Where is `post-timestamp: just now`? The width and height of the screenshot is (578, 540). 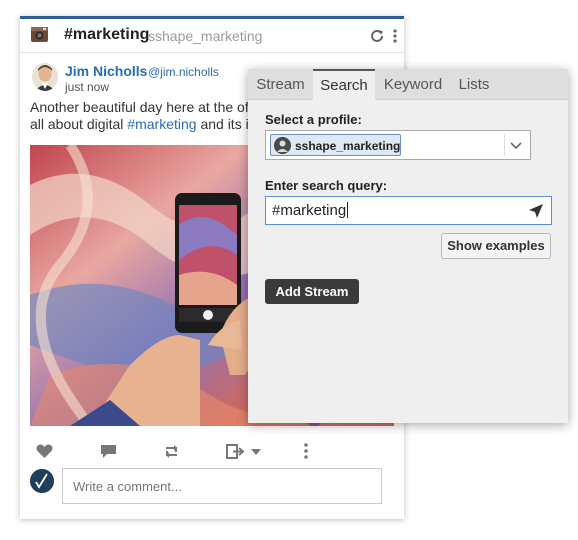
post-timestamp: just now is located at coordinates (87, 87).